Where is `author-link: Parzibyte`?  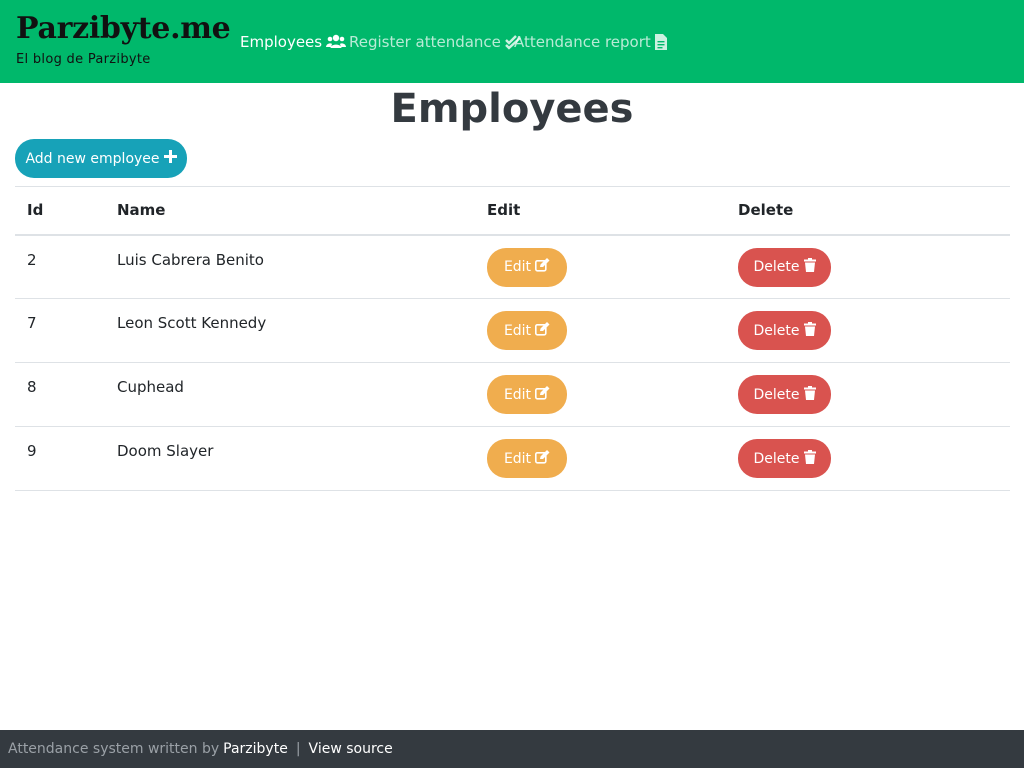 author-link: Parzibyte is located at coordinates (255, 749).